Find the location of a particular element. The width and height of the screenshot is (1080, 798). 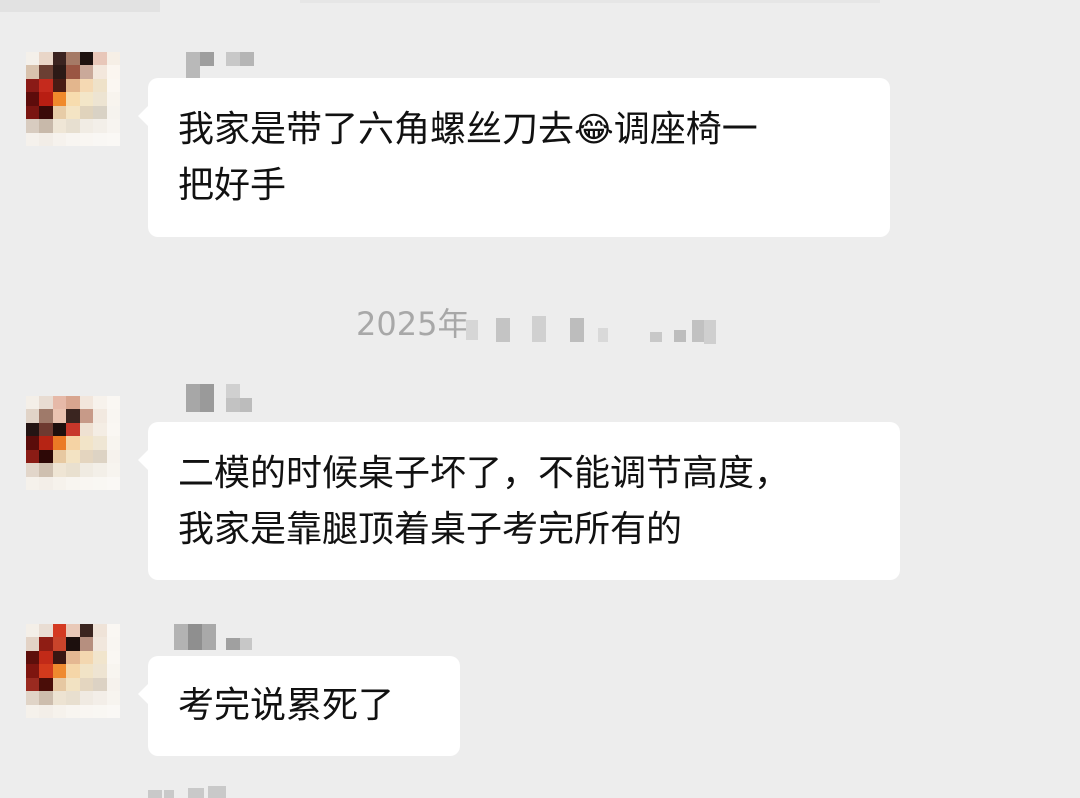

top-edge-segment is located at coordinates (80, 6).